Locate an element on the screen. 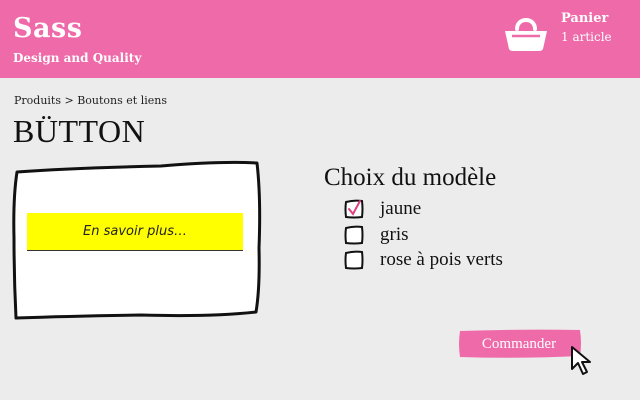  page-title: BÜTTON is located at coordinates (79, 131).